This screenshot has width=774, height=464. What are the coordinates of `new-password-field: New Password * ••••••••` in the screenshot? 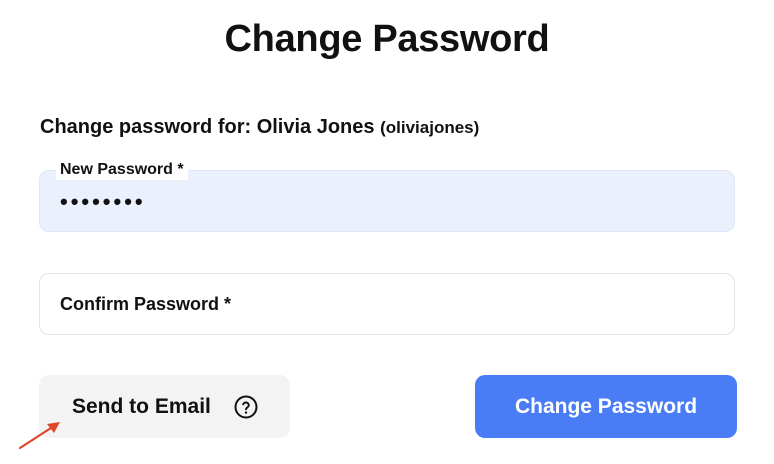 It's located at (387, 196).